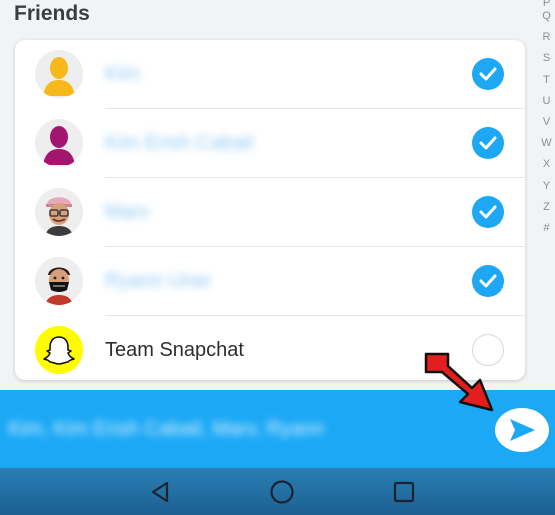 The width and height of the screenshot is (555, 515). What do you see at coordinates (59, 74) in the screenshot?
I see `yellow-silhouette-avatar` at bounding box center [59, 74].